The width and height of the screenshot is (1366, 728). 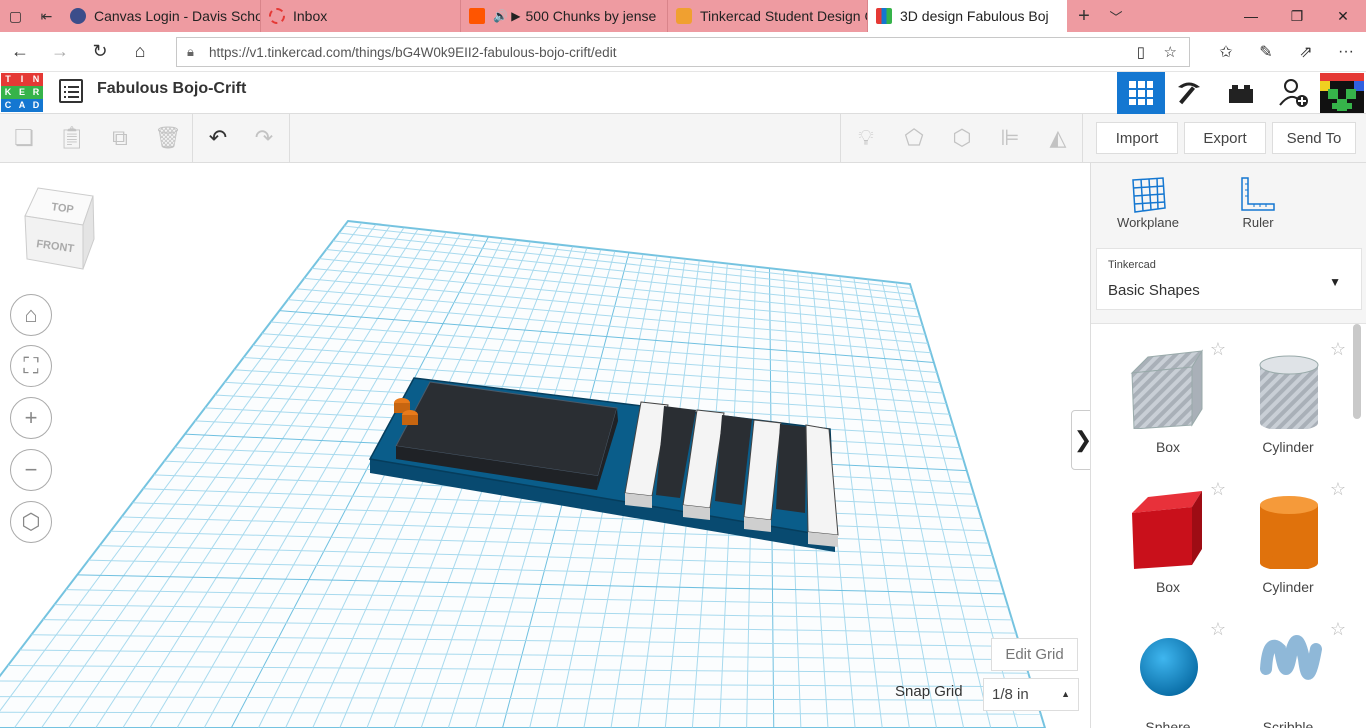 What do you see at coordinates (1132, 265) in the screenshot?
I see `library-category: Tinkercad` at bounding box center [1132, 265].